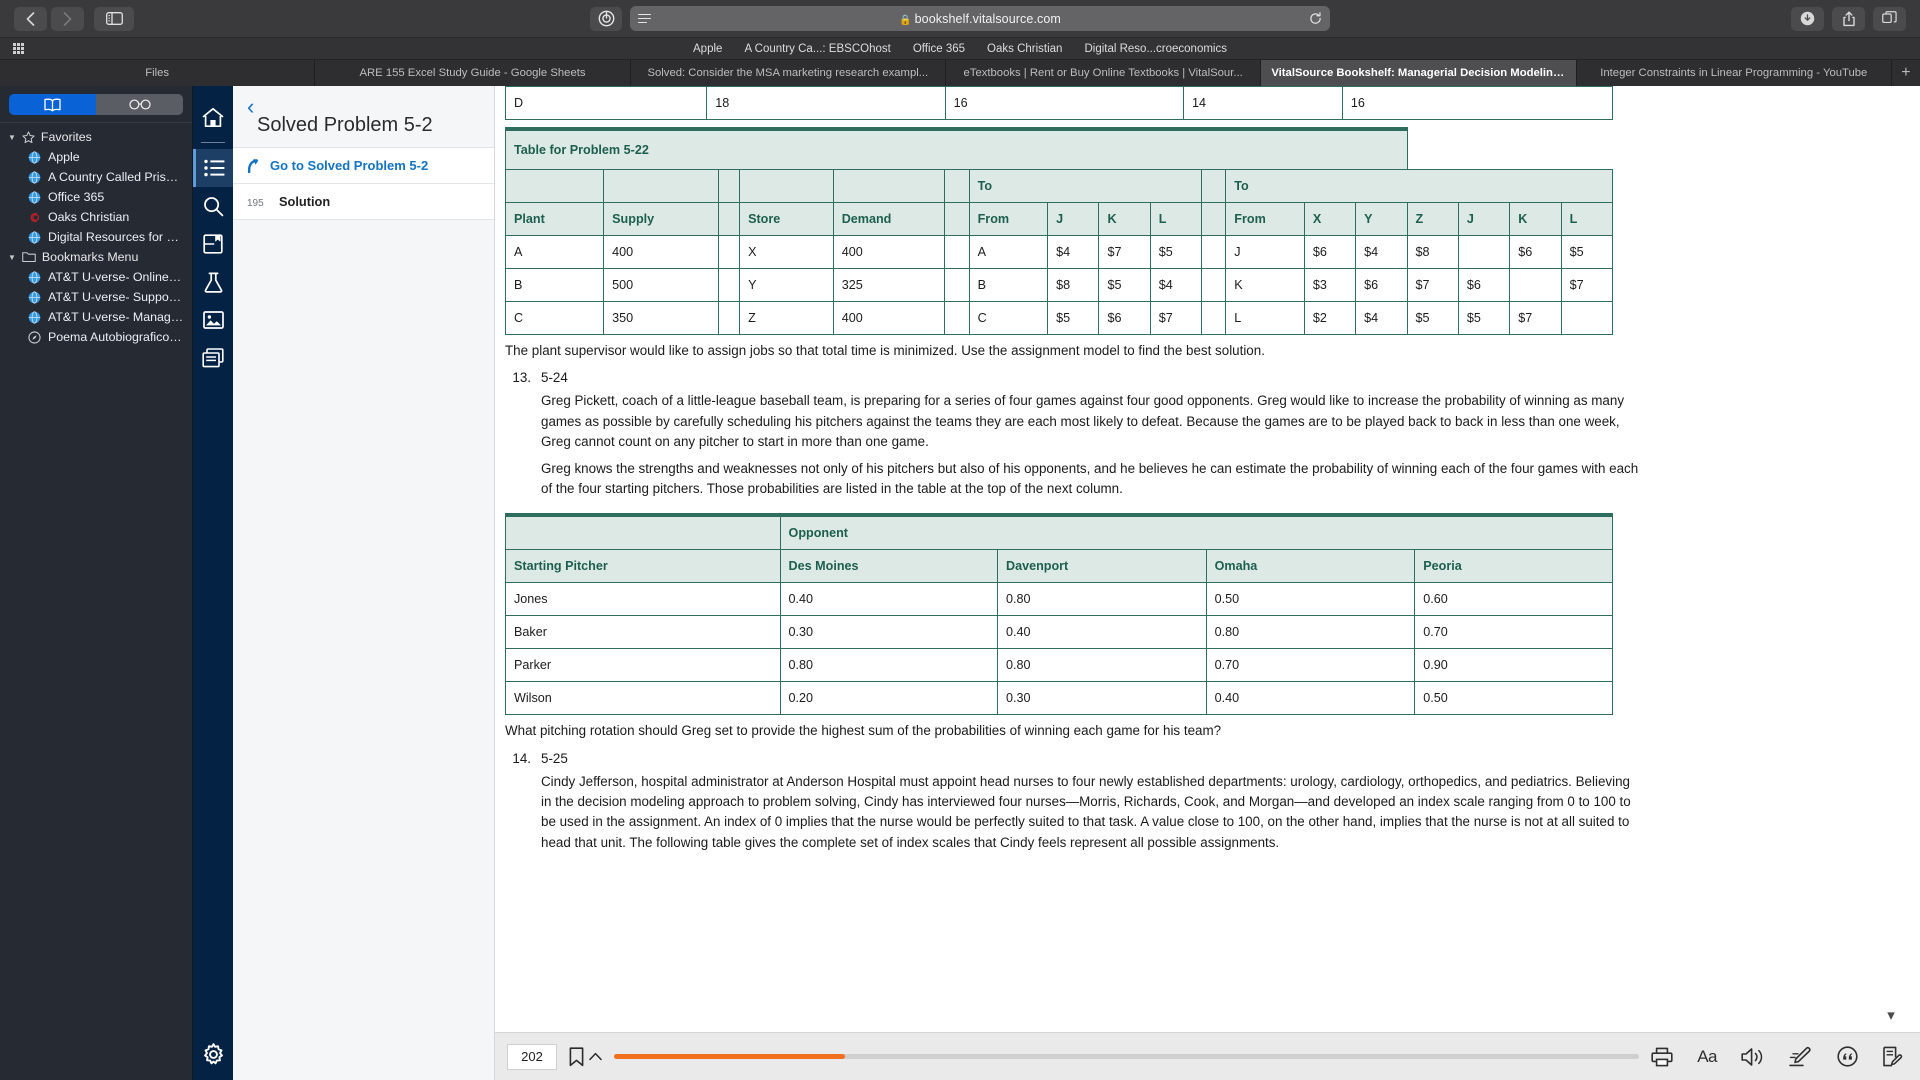  I want to click on col-header: L, so click(1587, 219).